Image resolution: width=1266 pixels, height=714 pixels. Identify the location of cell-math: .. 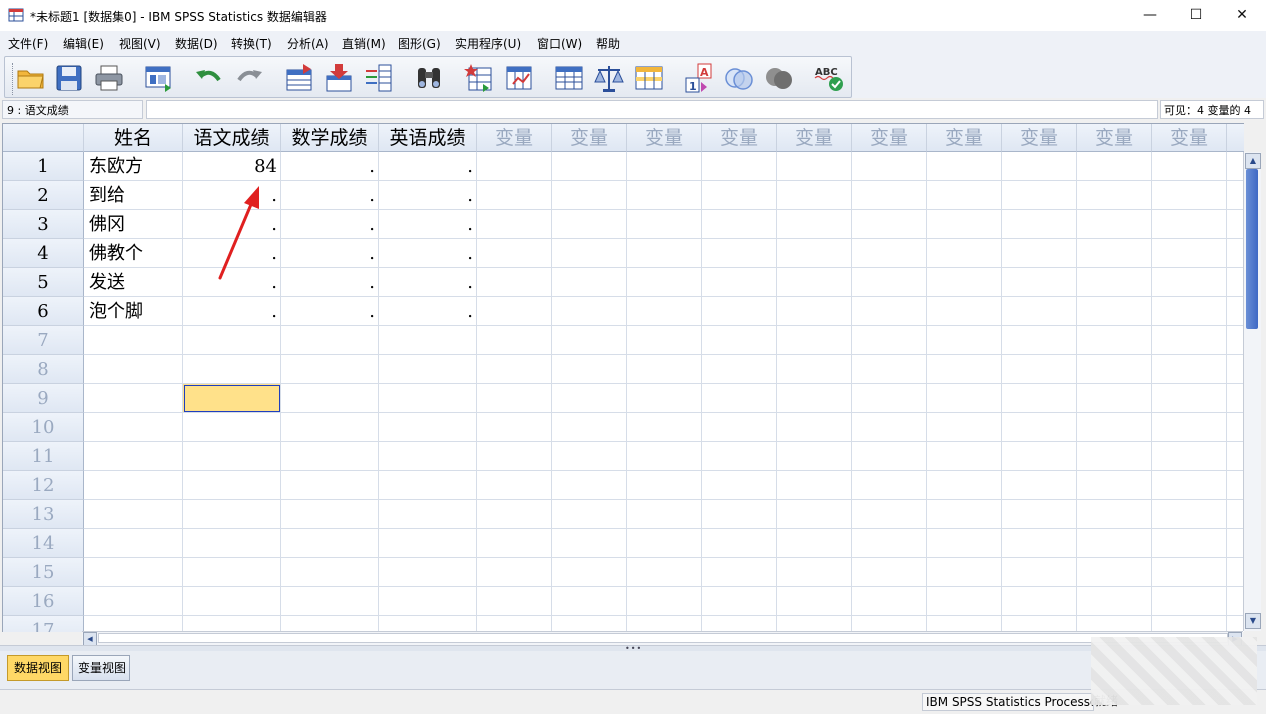
(330, 195).